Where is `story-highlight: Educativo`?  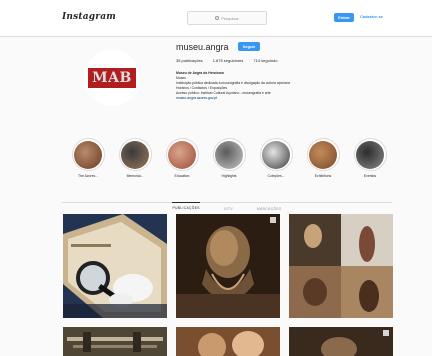 story-highlight: Educativo is located at coordinates (182, 158).